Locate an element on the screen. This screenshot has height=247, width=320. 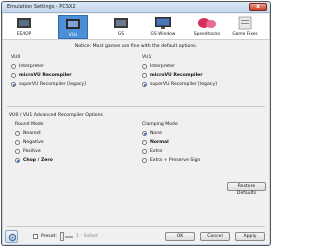
section-divider is located at coordinates (136, 106).